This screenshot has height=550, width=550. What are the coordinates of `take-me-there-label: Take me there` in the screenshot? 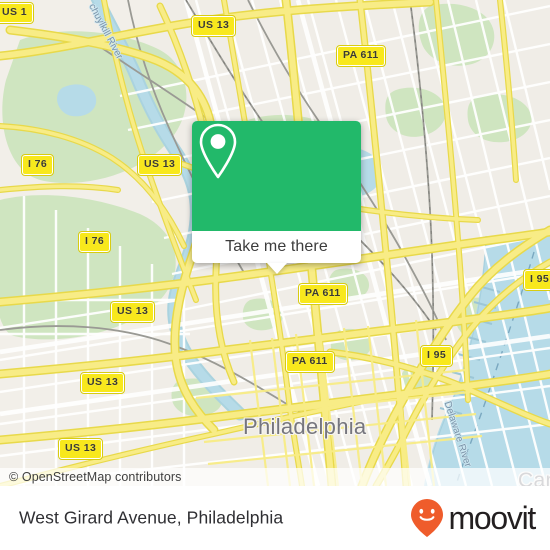 It's located at (276, 246).